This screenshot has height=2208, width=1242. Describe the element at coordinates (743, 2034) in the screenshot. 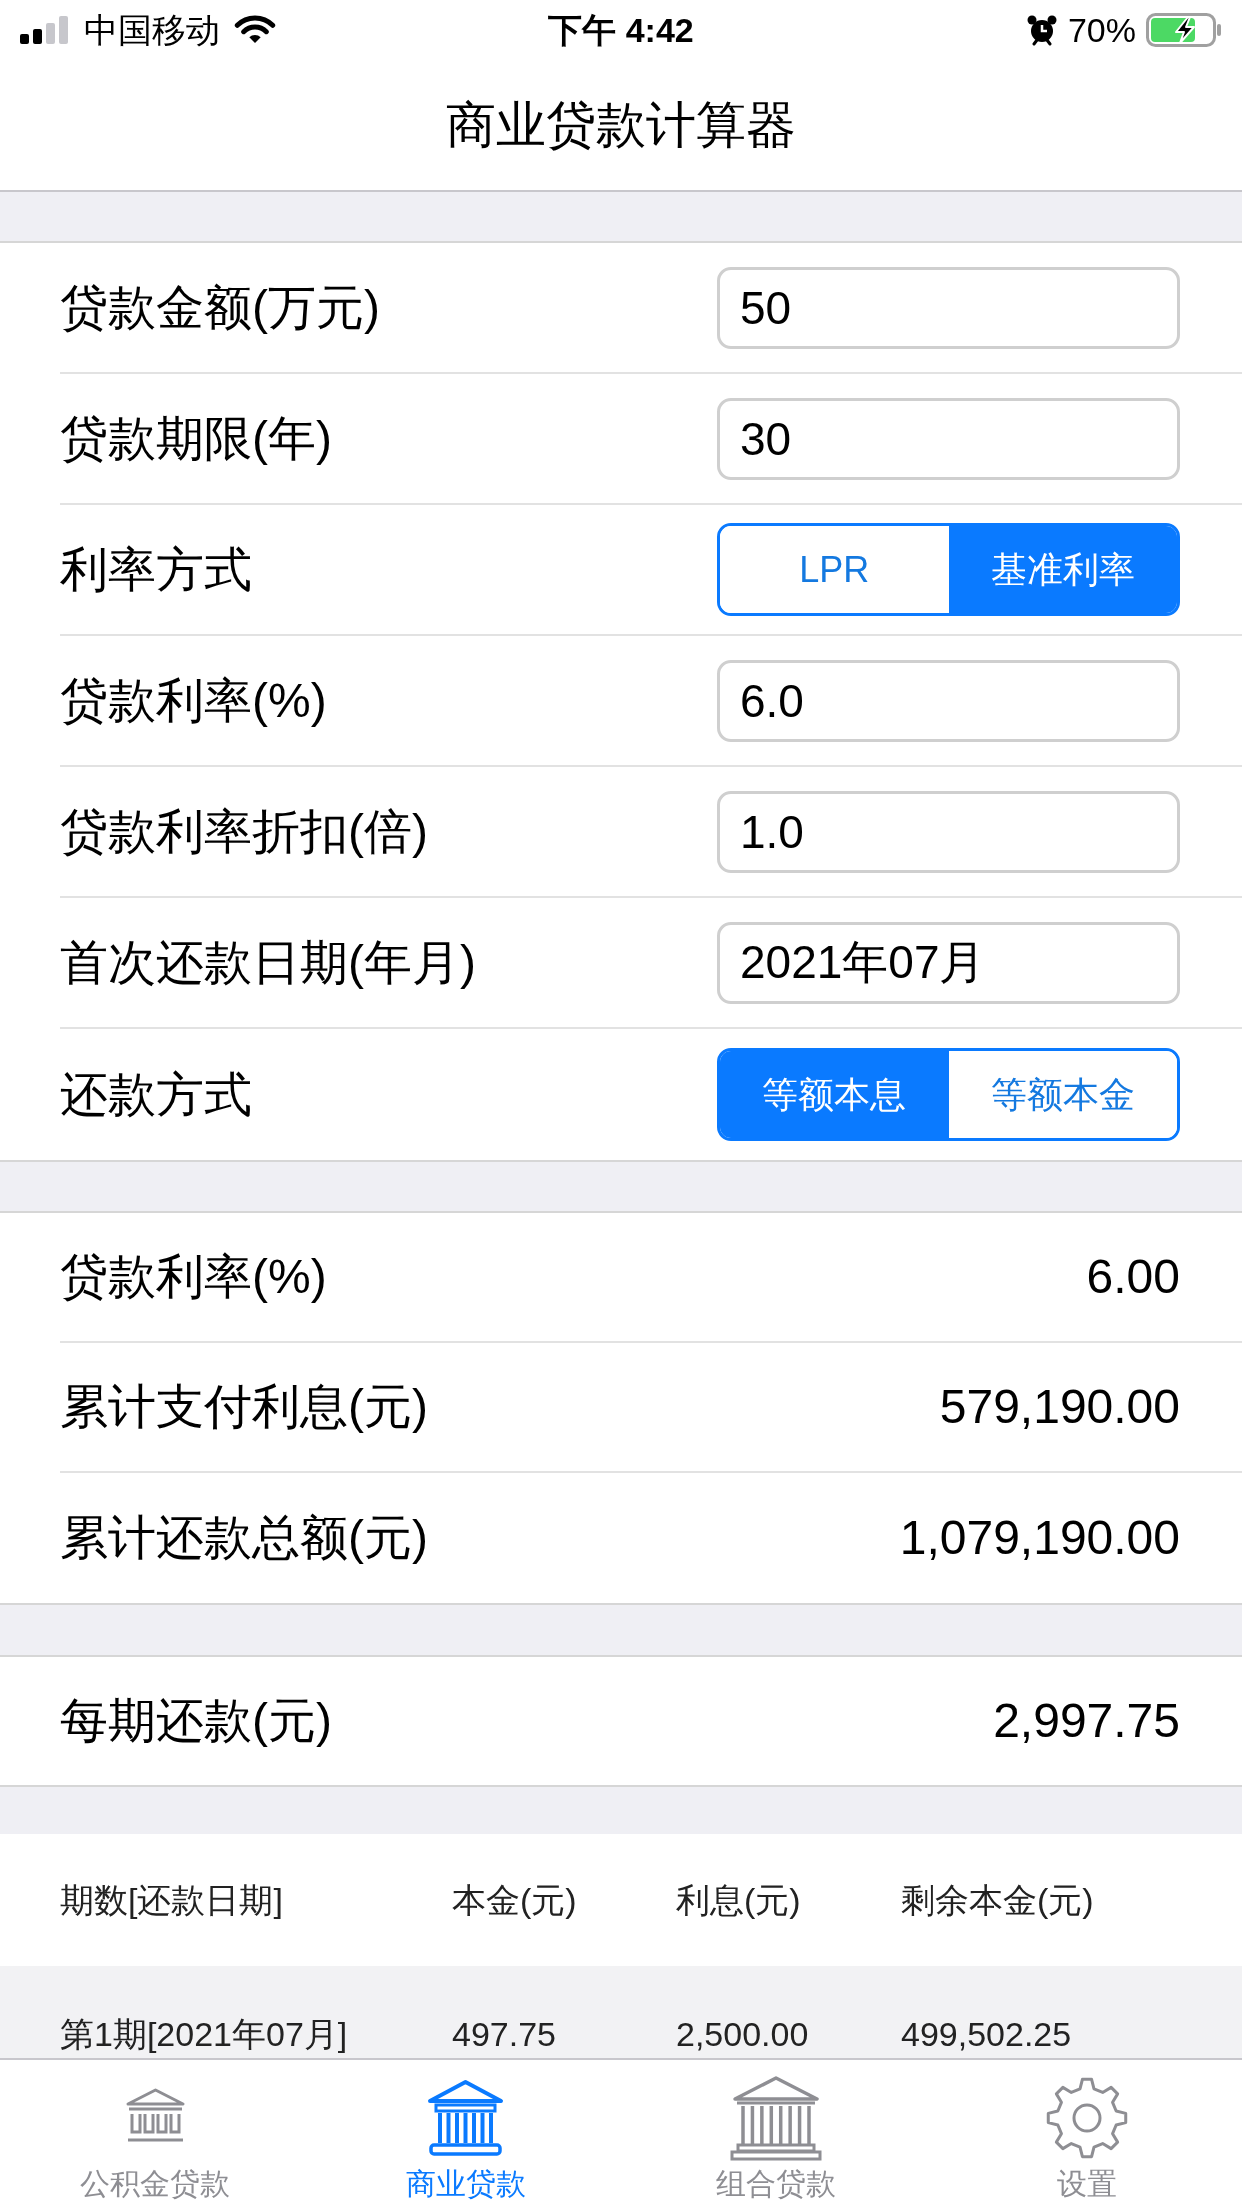

I see `table-cell-text: 2,500.00` at that location.